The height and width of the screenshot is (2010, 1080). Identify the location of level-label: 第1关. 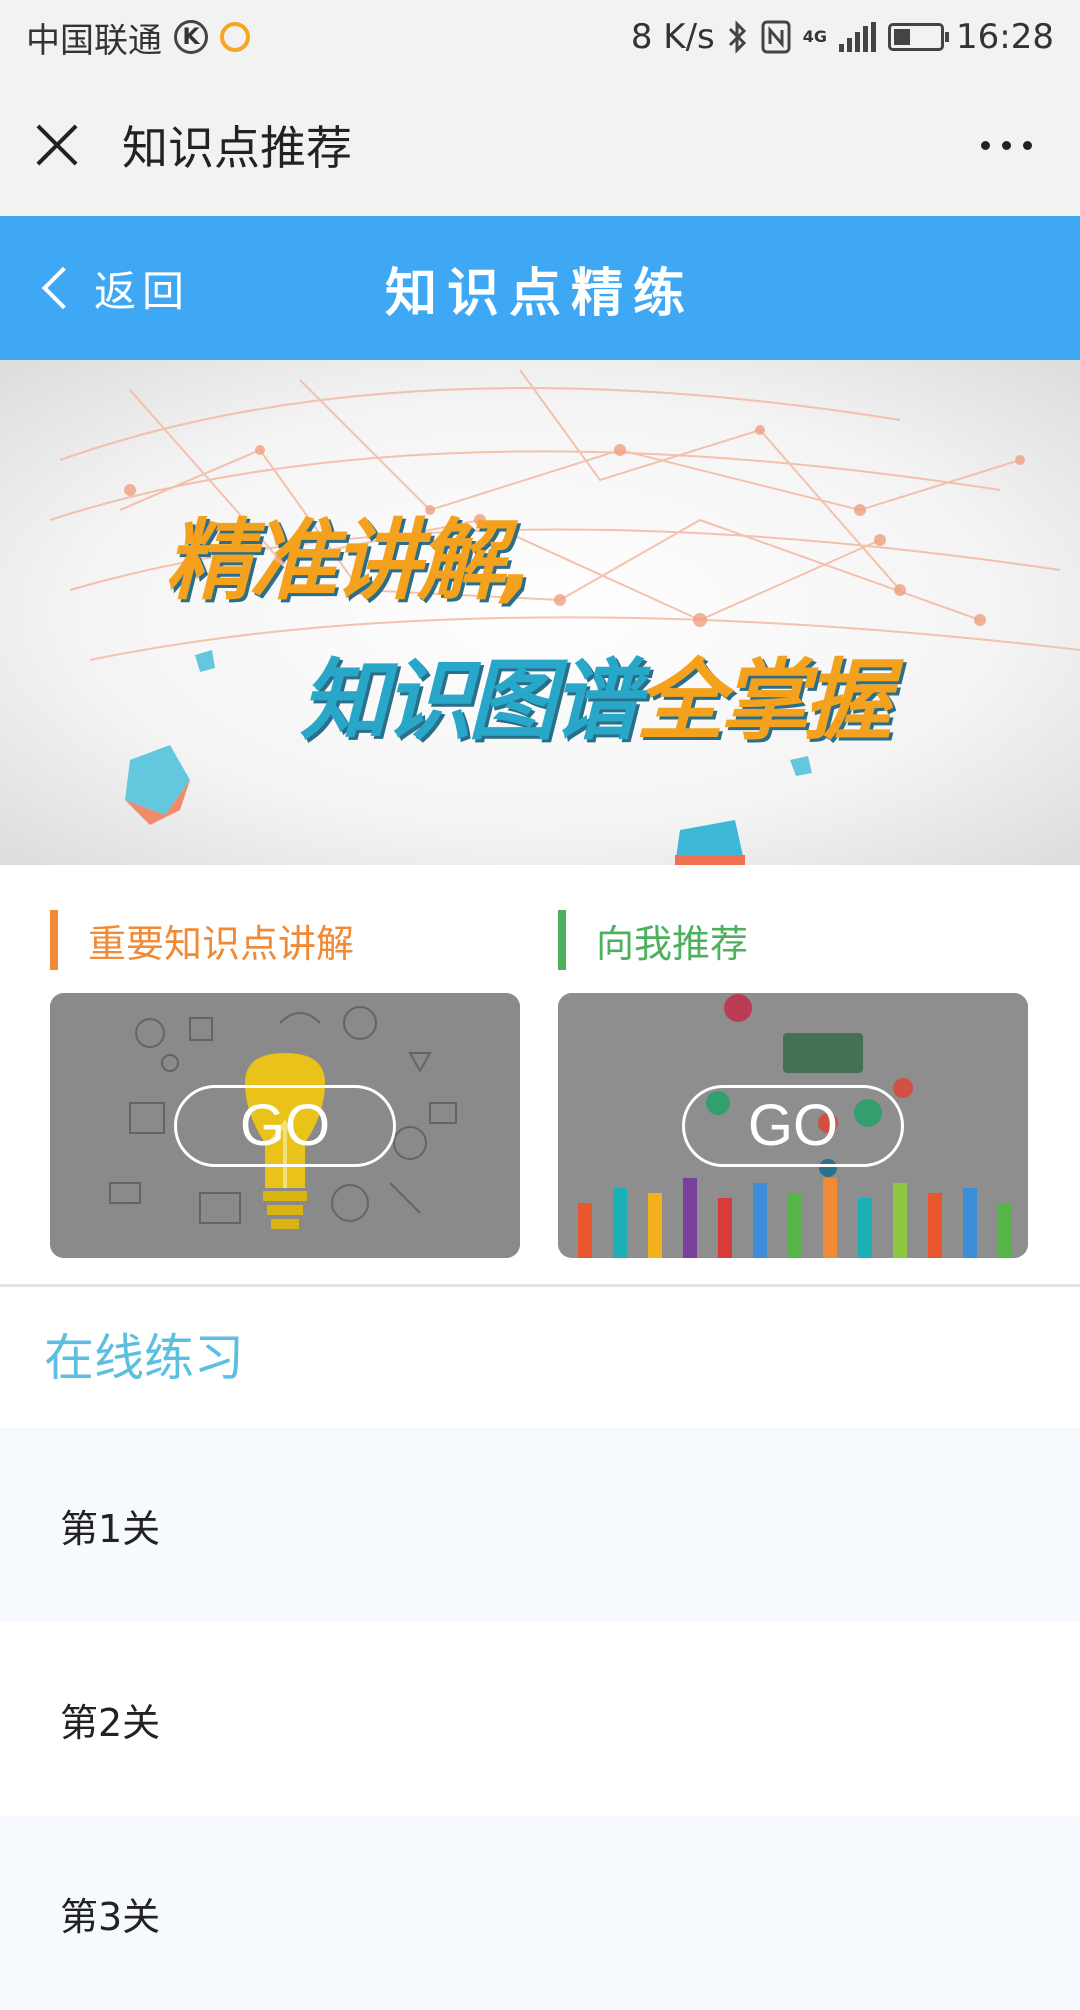
(110, 1528).